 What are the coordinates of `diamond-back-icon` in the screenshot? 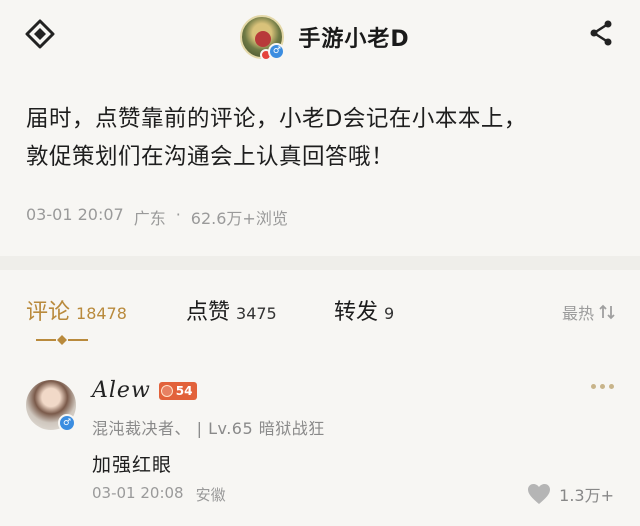 It's located at (40, 34).